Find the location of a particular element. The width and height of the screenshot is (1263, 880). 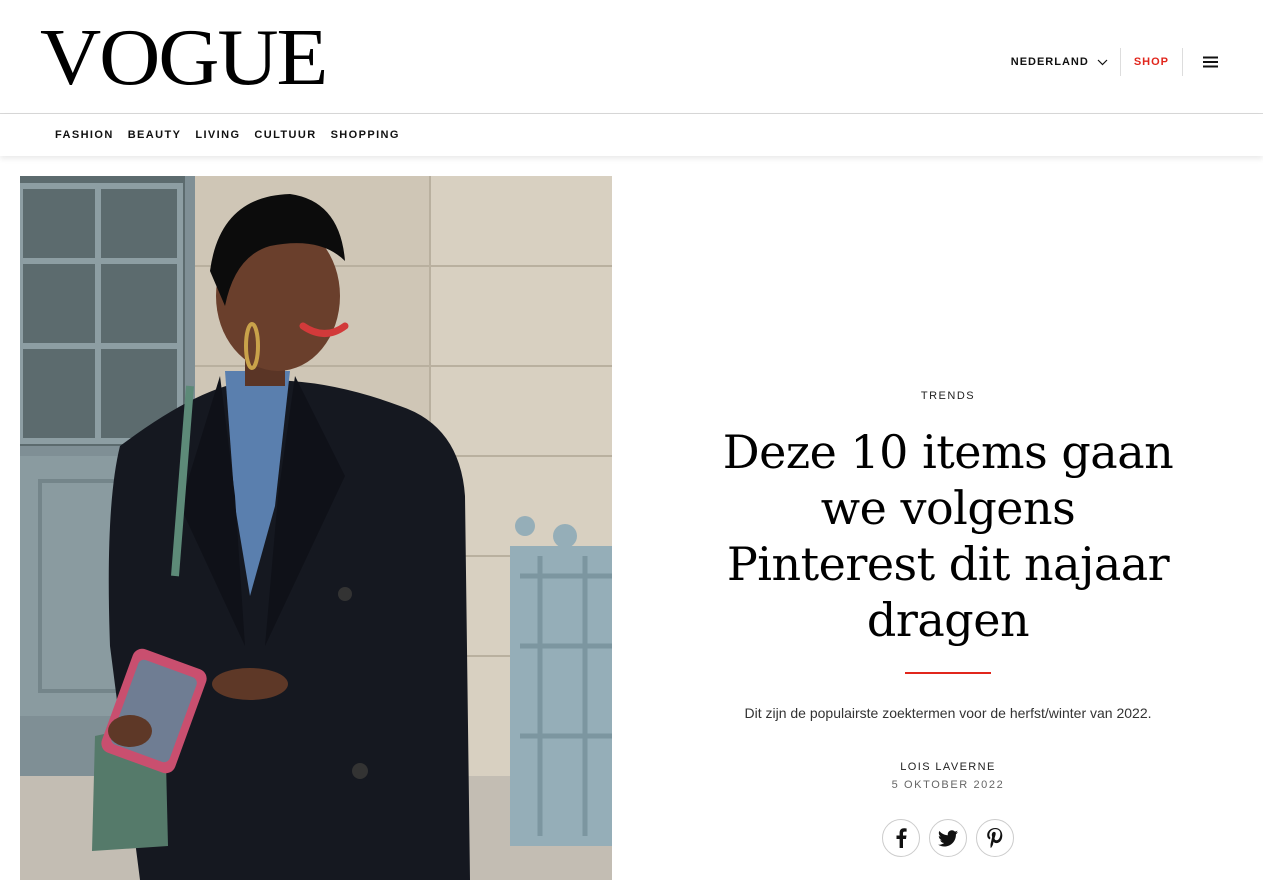

share-twitter-button is located at coordinates (948, 838).